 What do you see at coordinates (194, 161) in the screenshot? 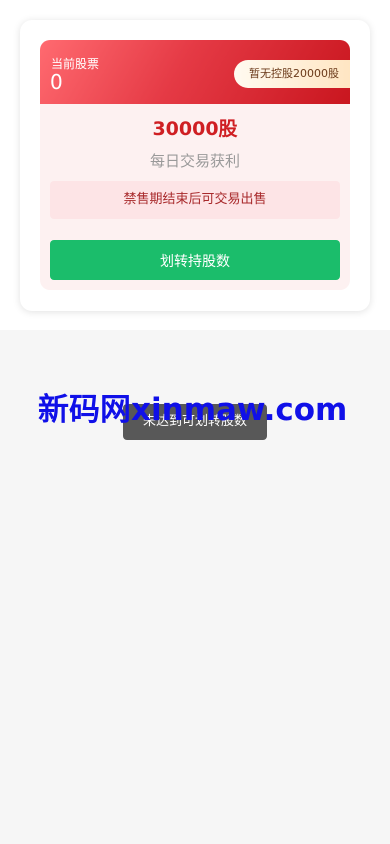
I see `stock-subtitle: 每日交易获利` at bounding box center [194, 161].